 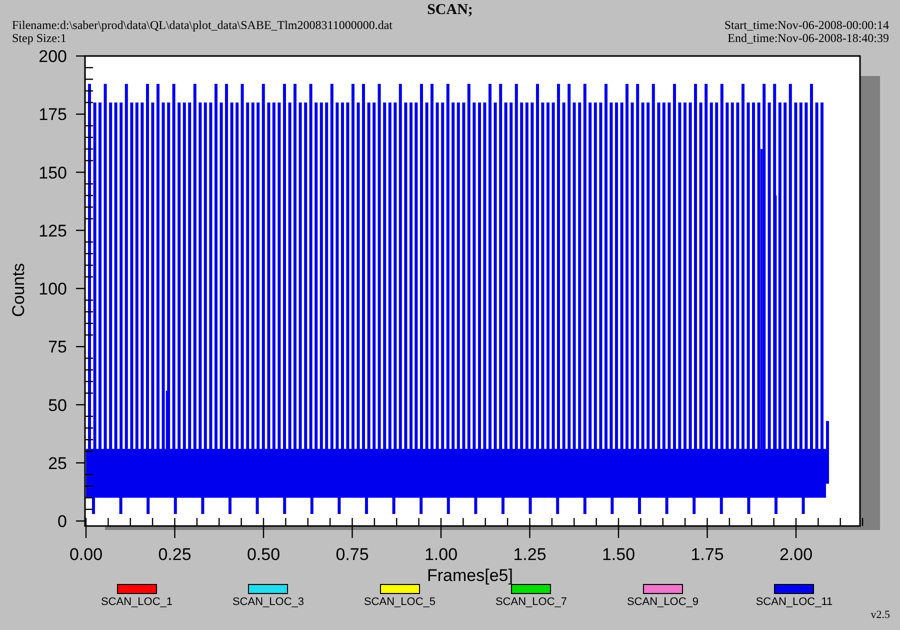 I want to click on x-tick-label: 1.75, so click(x=707, y=554).